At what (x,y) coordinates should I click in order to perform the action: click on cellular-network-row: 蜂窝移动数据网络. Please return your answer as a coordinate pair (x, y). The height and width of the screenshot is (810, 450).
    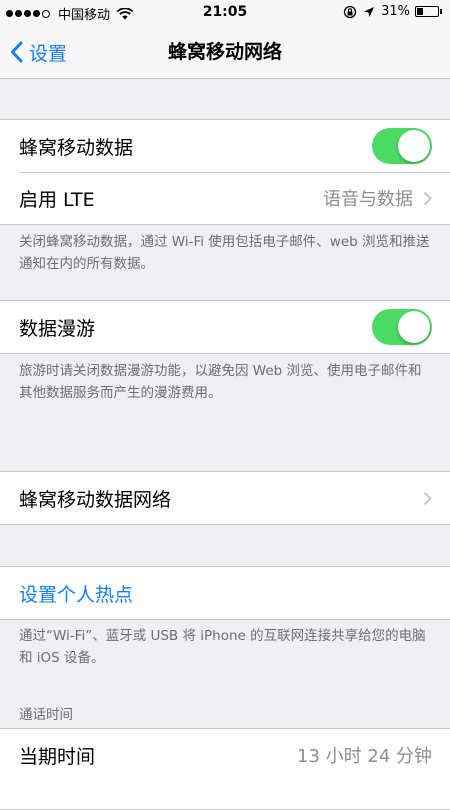
    Looking at the image, I should click on (225, 498).